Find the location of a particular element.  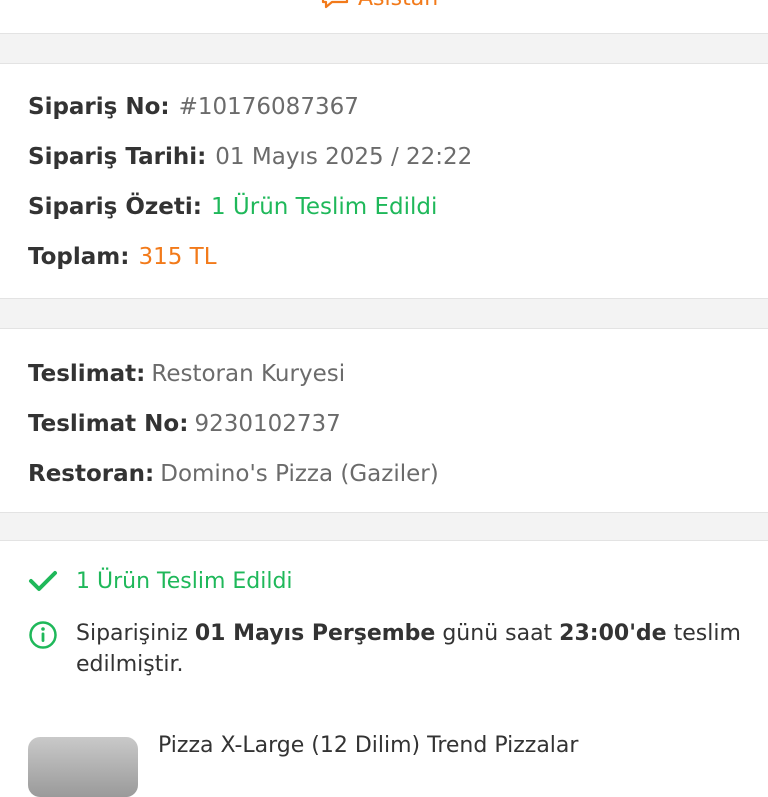

order-date-value: 01 Mayıs 2025 / 22:22 is located at coordinates (344, 157).